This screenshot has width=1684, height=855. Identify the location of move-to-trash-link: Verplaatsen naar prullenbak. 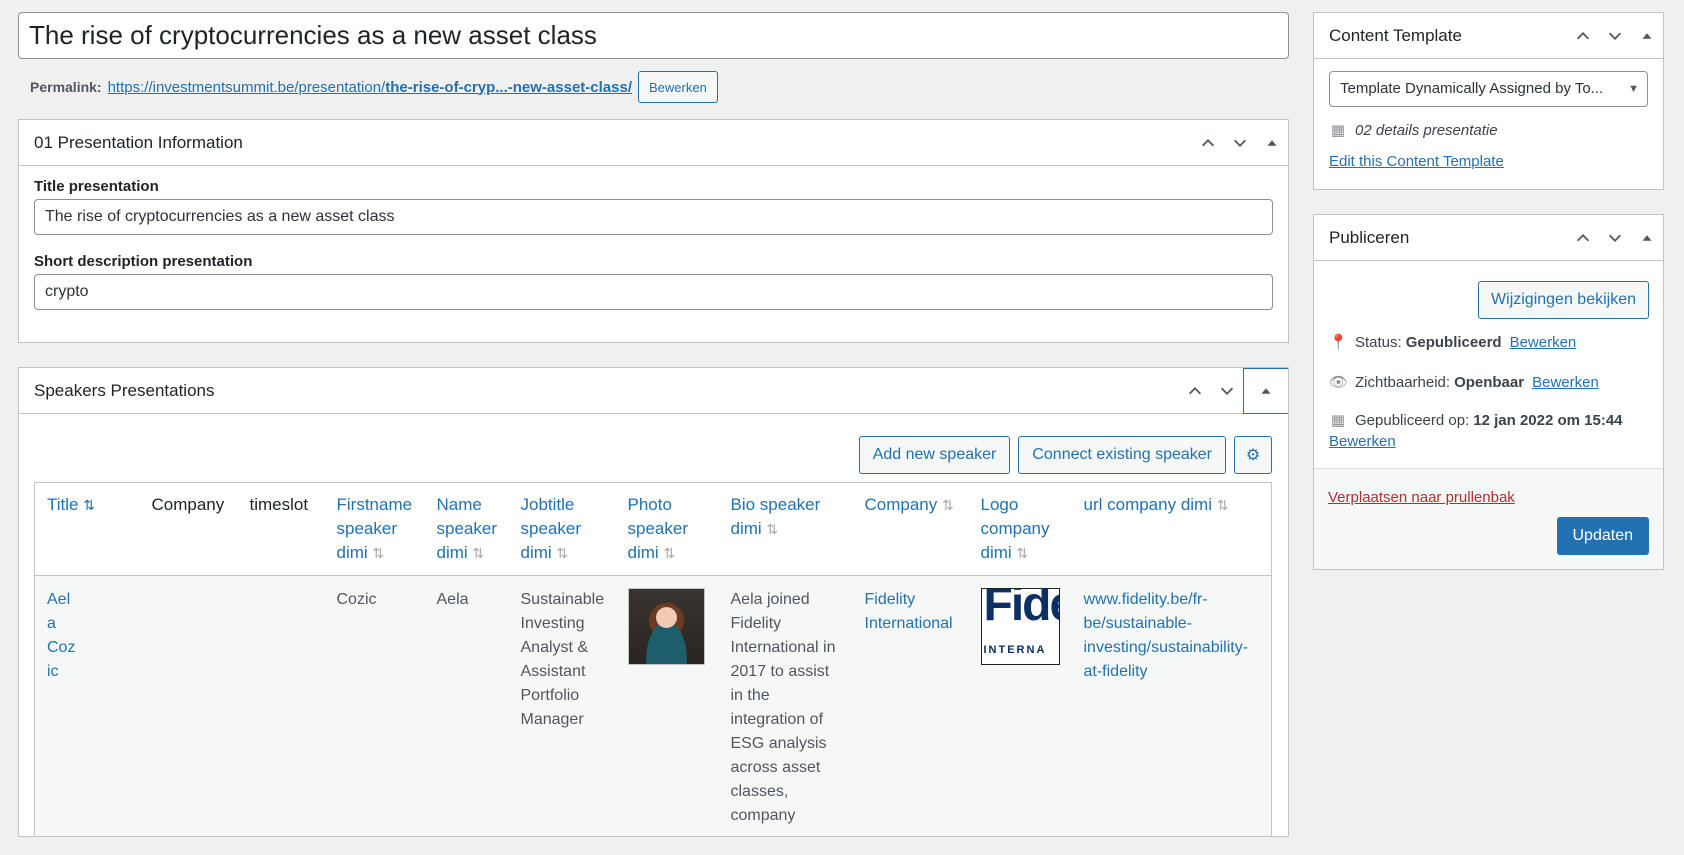
(1421, 497).